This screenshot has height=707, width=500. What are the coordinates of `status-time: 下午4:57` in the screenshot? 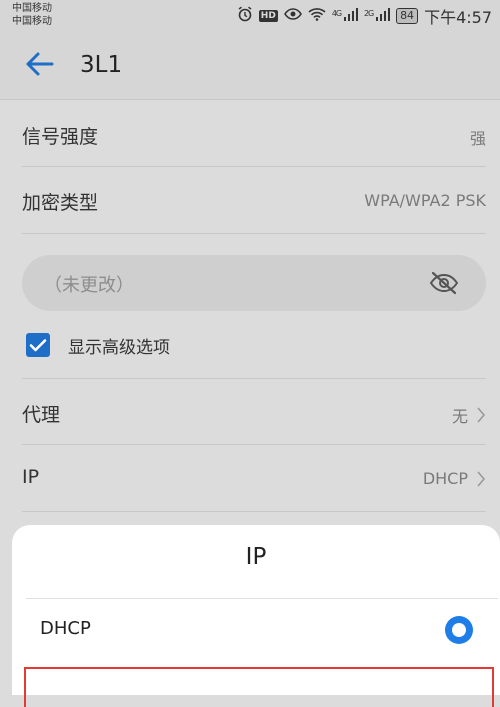 It's located at (458, 17).